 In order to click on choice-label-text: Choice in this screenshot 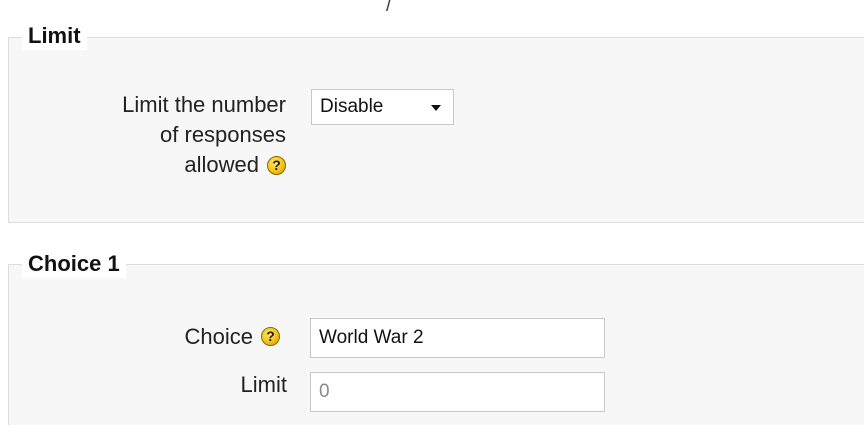, I will do `click(218, 336)`.